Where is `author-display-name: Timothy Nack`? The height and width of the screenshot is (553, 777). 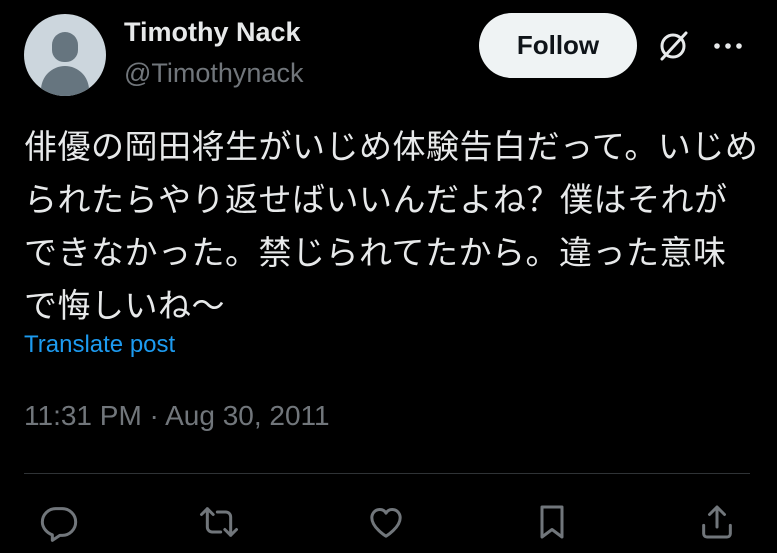 author-display-name: Timothy Nack is located at coordinates (212, 32).